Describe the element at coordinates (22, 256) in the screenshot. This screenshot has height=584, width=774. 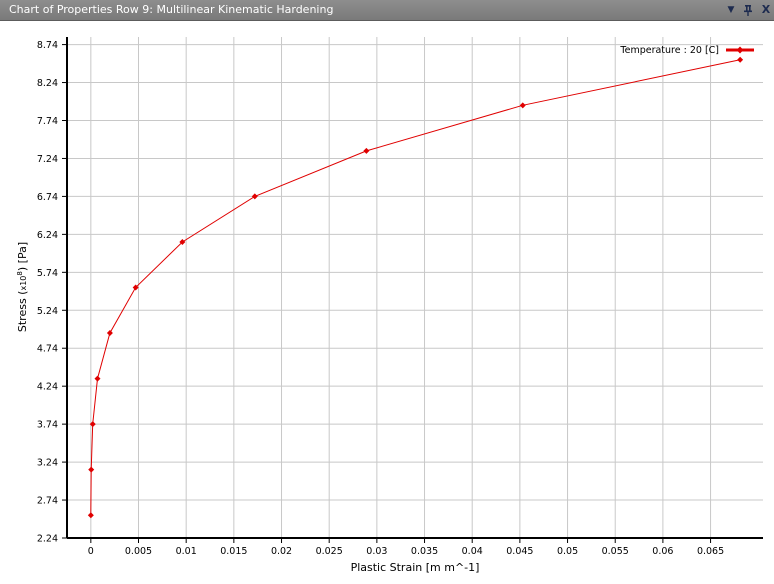
I see `y-axis-label-unit: ) [Pa]` at that location.